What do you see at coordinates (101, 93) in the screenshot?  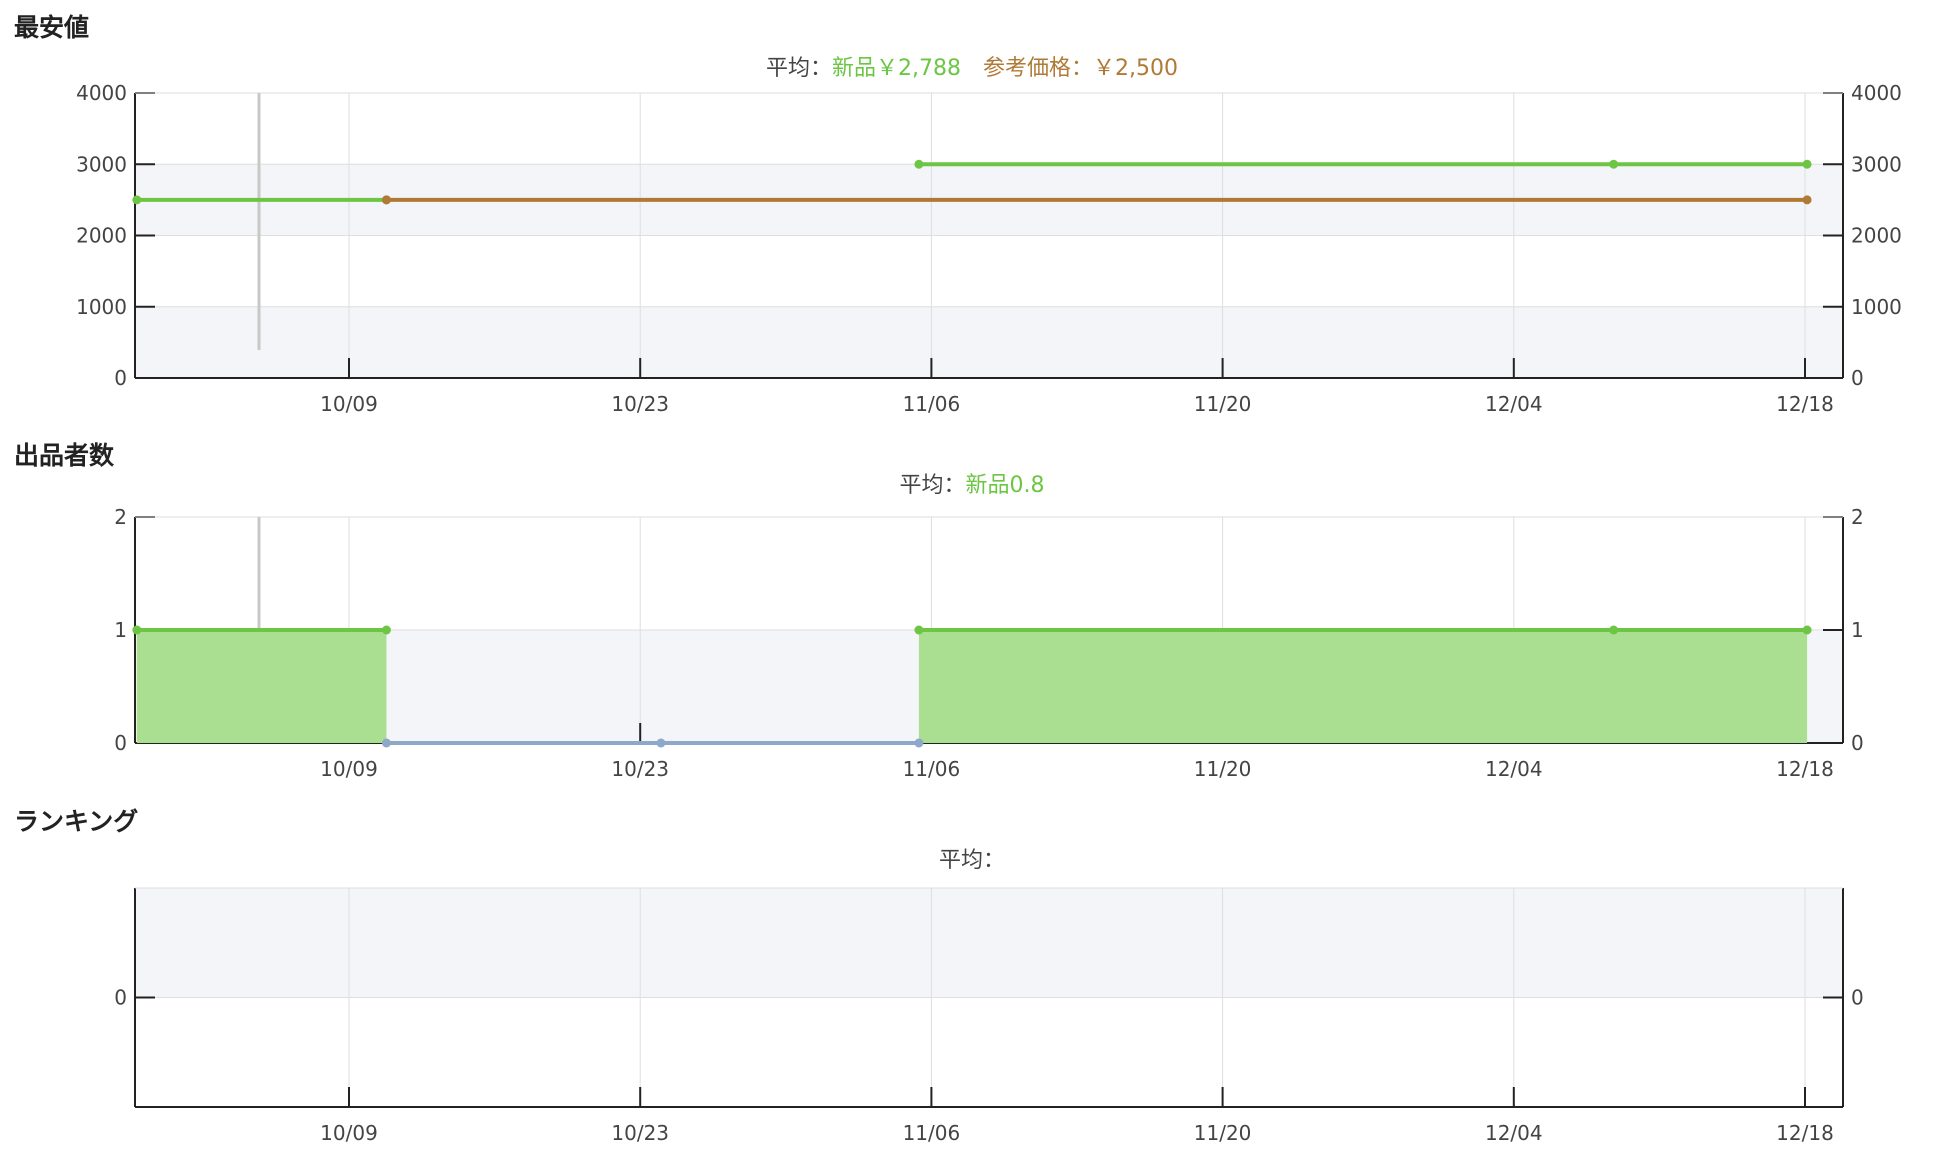 I see `y-tick-label-left: 4000` at bounding box center [101, 93].